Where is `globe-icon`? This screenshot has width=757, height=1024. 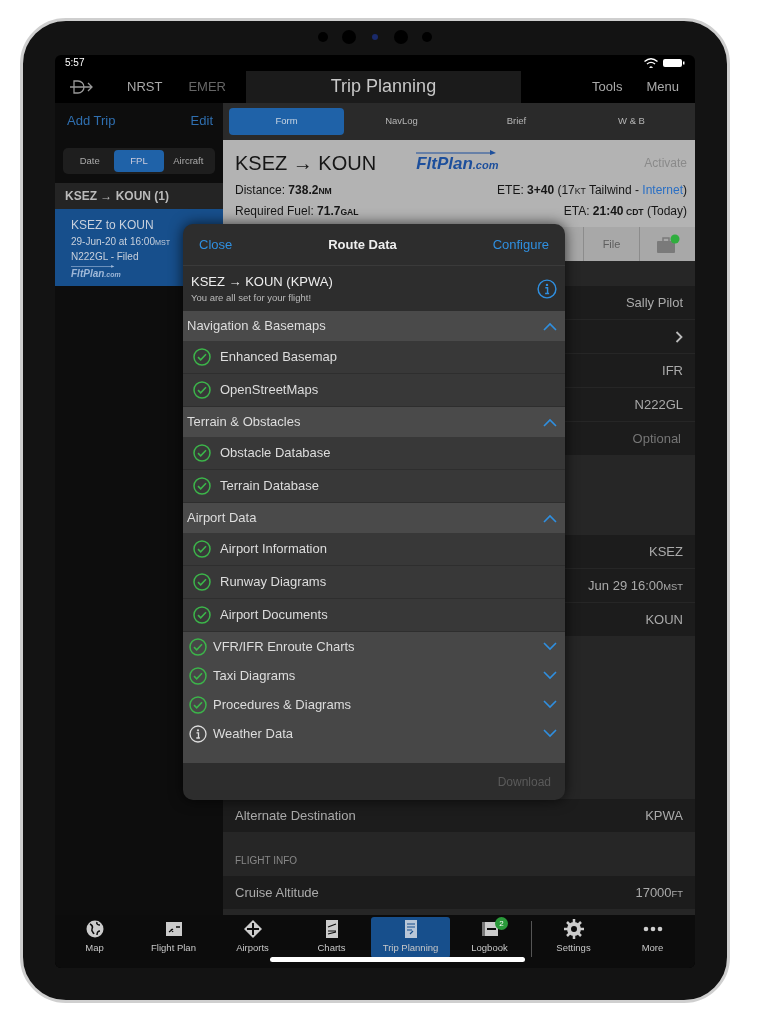
globe-icon is located at coordinates (94, 929).